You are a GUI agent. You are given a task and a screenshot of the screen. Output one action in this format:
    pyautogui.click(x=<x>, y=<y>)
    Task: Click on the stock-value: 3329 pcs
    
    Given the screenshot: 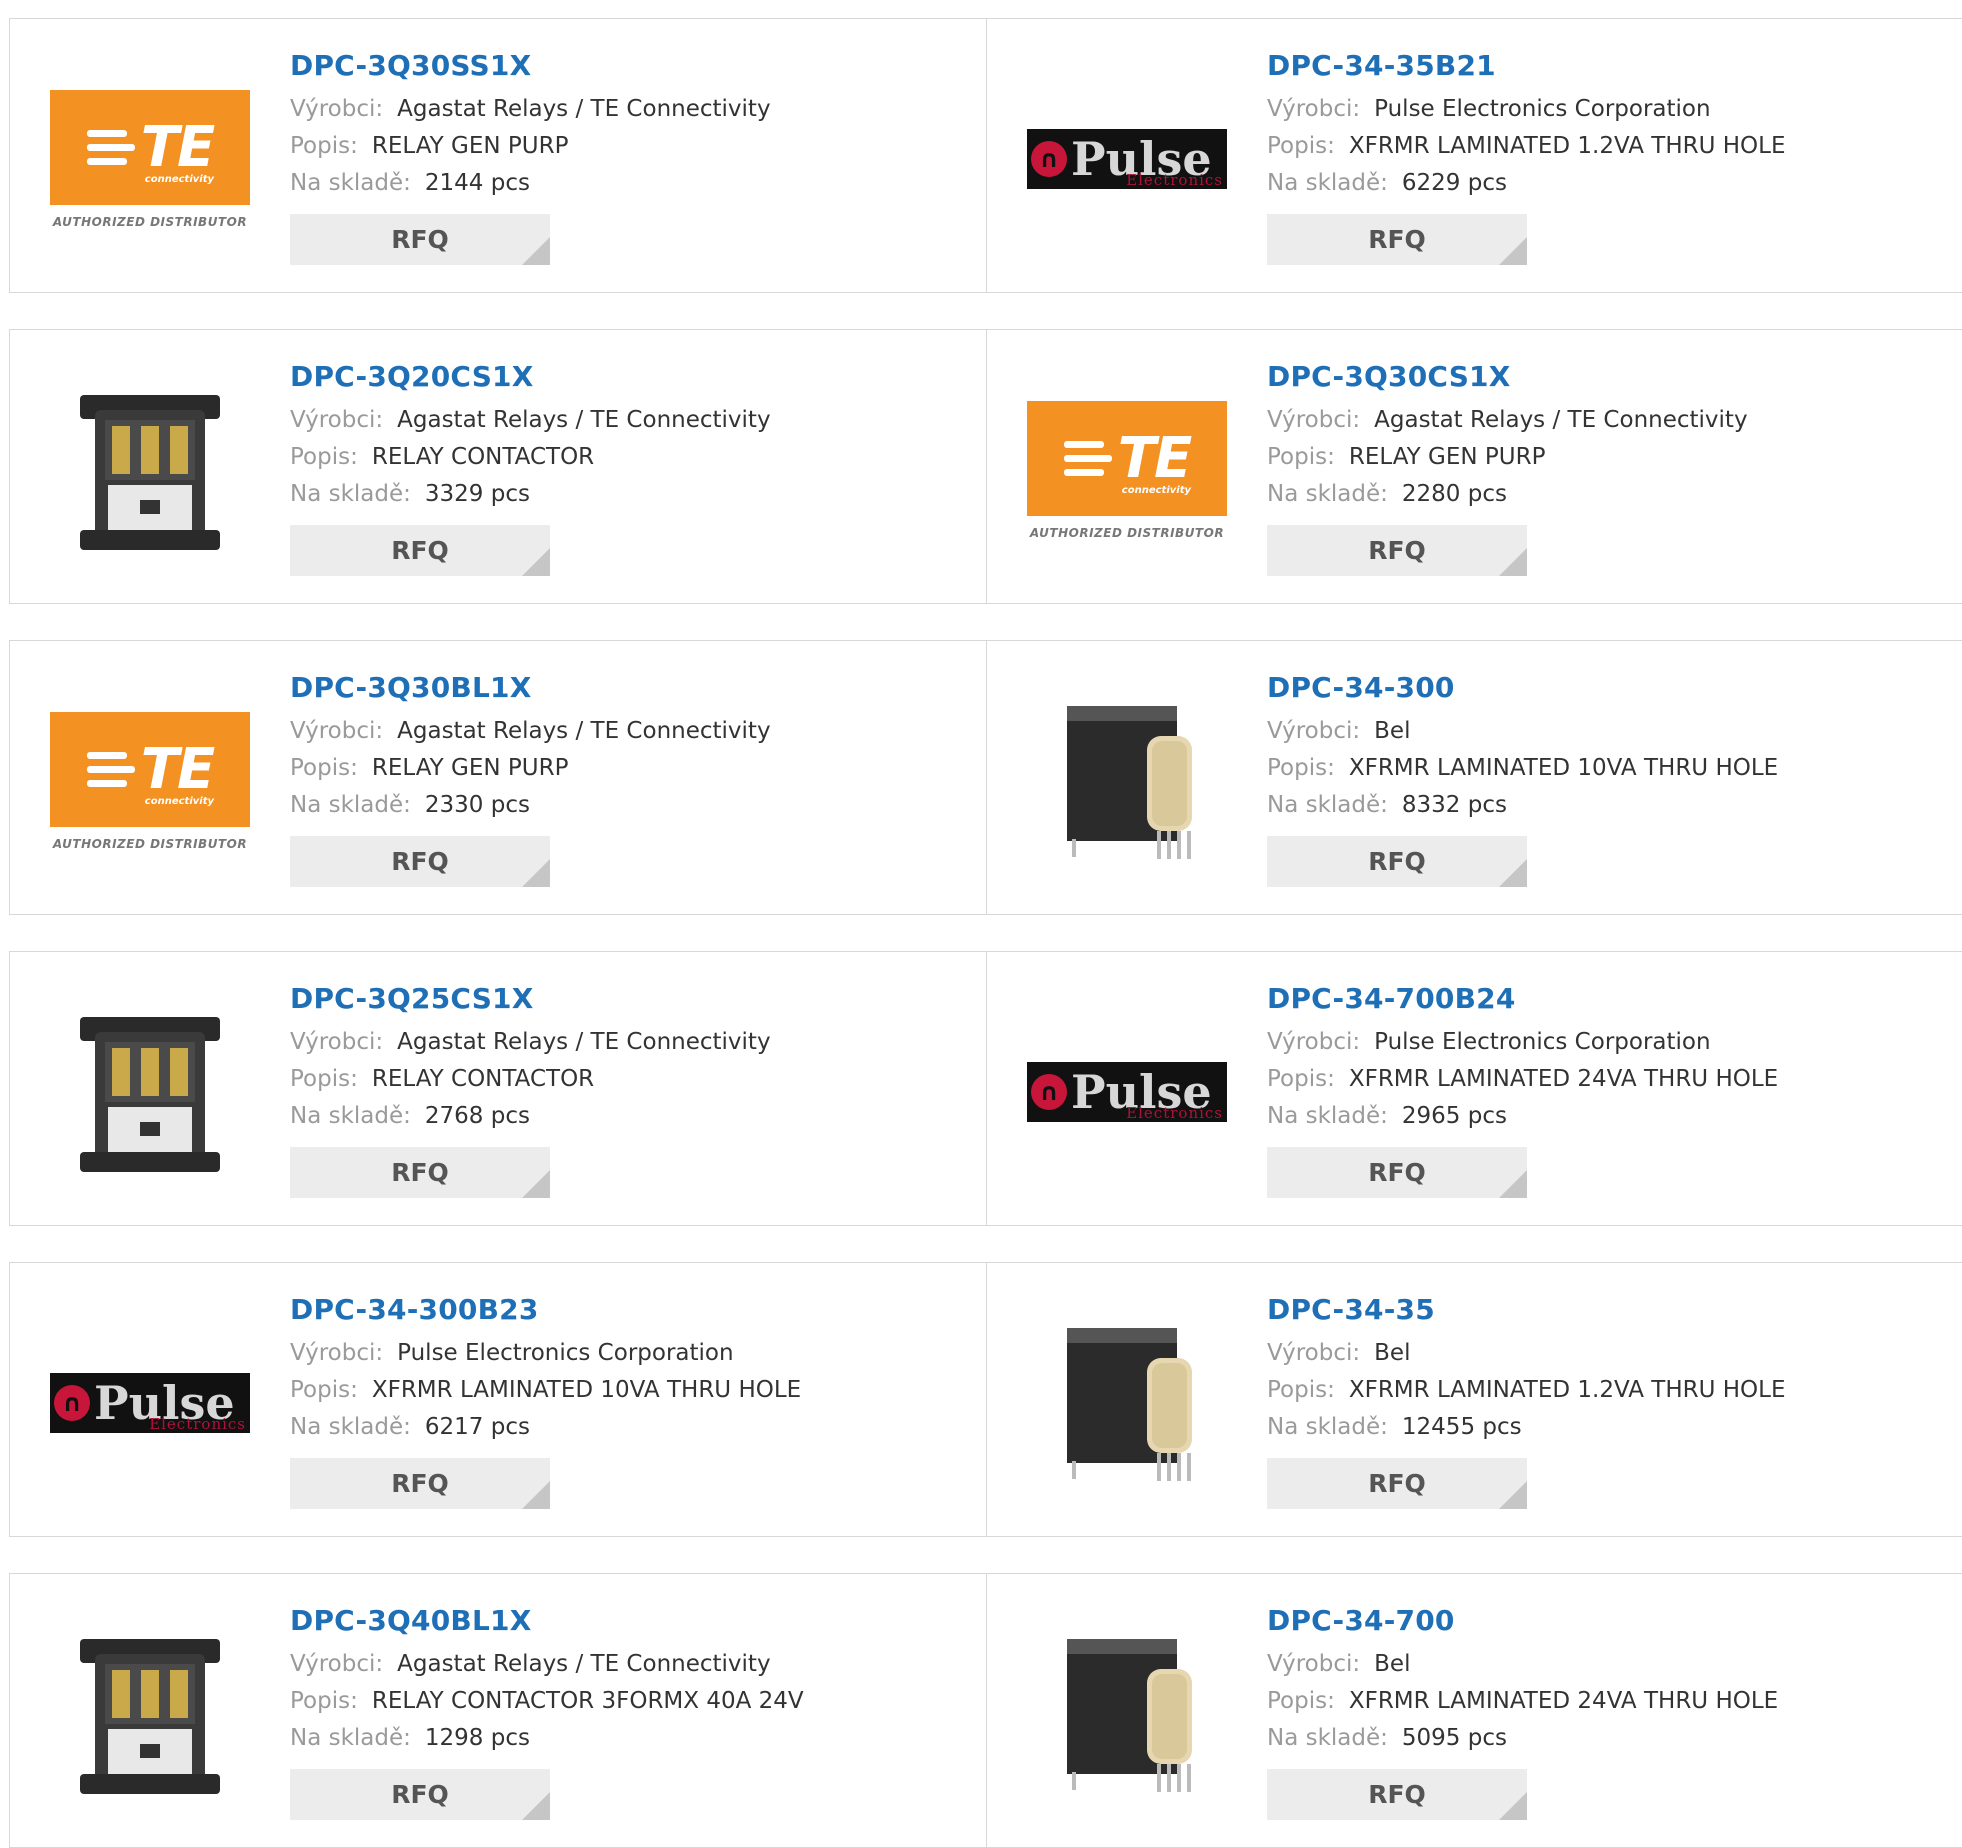 What is the action you would take?
    pyautogui.click(x=477, y=494)
    